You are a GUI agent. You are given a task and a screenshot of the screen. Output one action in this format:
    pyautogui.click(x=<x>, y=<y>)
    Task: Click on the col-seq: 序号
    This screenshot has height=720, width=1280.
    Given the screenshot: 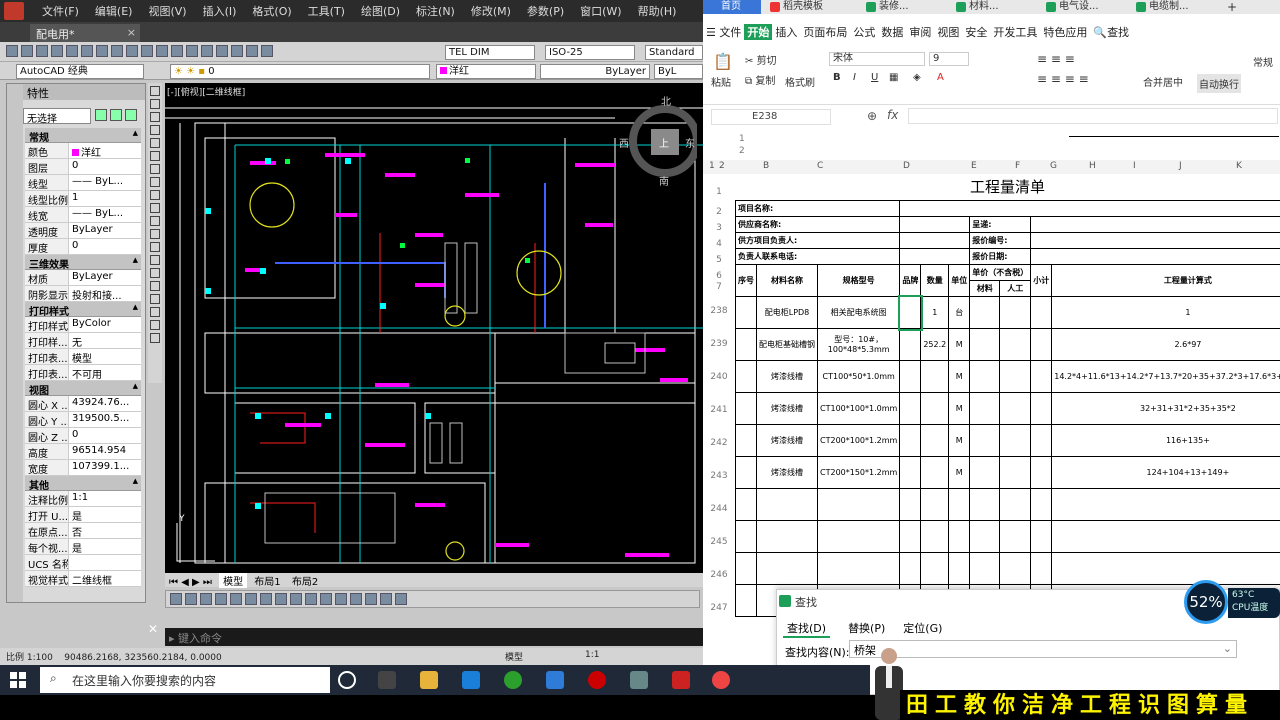 What is the action you would take?
    pyautogui.click(x=746, y=280)
    